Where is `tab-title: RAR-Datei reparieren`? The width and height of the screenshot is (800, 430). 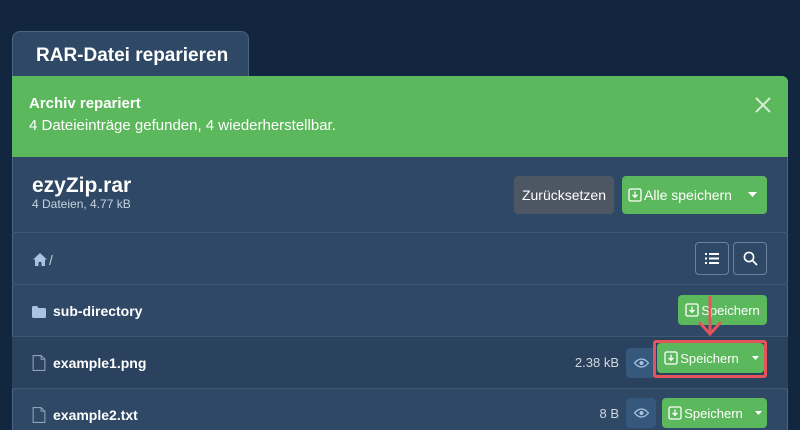 tab-title: RAR-Datei reparieren is located at coordinates (132, 55).